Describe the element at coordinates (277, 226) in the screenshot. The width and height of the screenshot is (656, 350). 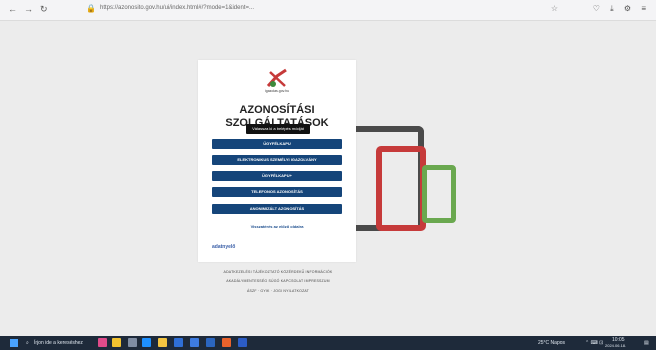
I see `back-link: Visszatérés az előző oldalra` at that location.